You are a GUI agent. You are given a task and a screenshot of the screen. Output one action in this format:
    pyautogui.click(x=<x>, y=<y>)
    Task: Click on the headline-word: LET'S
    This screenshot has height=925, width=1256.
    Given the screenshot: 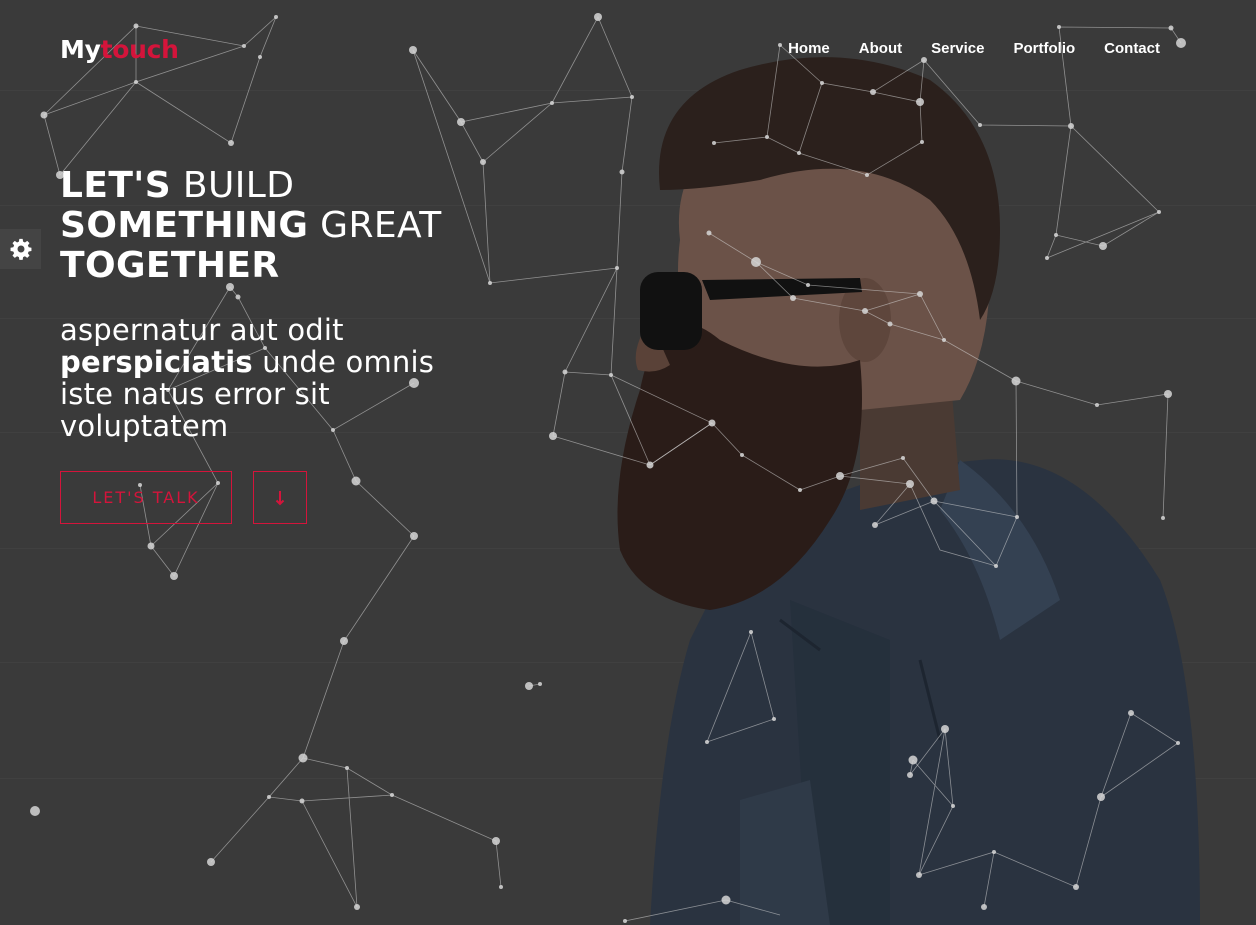 What is the action you would take?
    pyautogui.click(x=116, y=185)
    